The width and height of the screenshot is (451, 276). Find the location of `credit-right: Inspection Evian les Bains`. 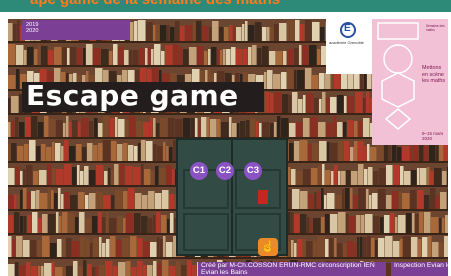

credit-right: Inspection Evian les Bains is located at coordinates (419, 269).